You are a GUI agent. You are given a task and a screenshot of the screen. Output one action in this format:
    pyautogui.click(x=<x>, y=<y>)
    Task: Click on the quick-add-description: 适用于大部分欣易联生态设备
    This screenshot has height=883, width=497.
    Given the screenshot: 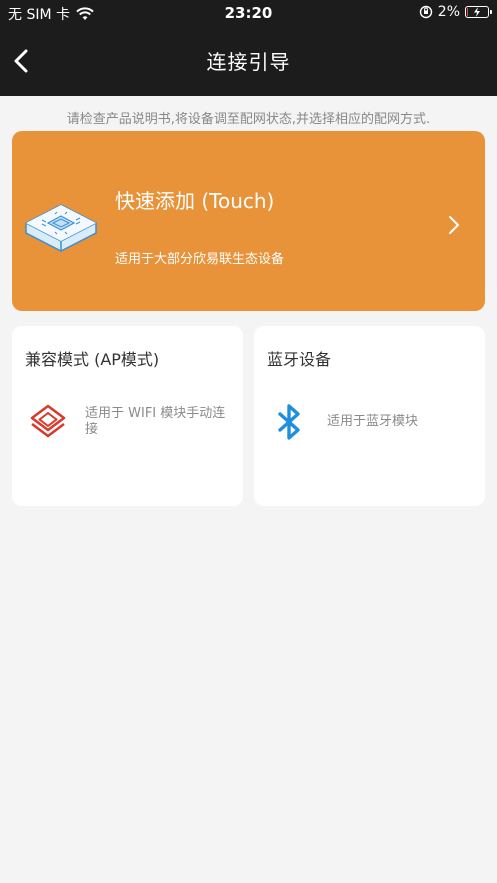 What is the action you would take?
    pyautogui.click(x=200, y=259)
    